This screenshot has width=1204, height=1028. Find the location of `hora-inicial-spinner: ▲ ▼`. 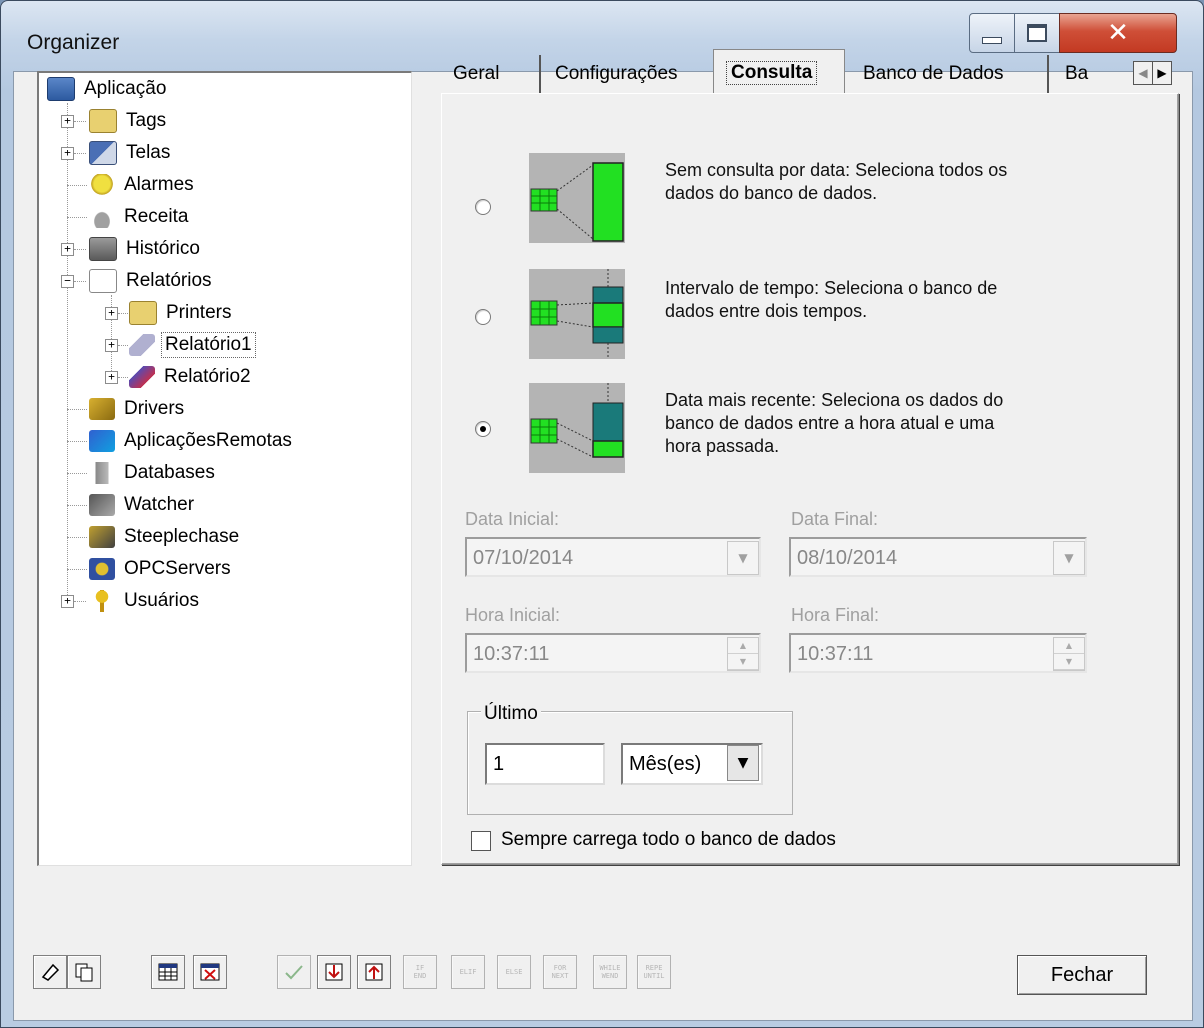

hora-inicial-spinner: ▲ ▼ is located at coordinates (743, 654).